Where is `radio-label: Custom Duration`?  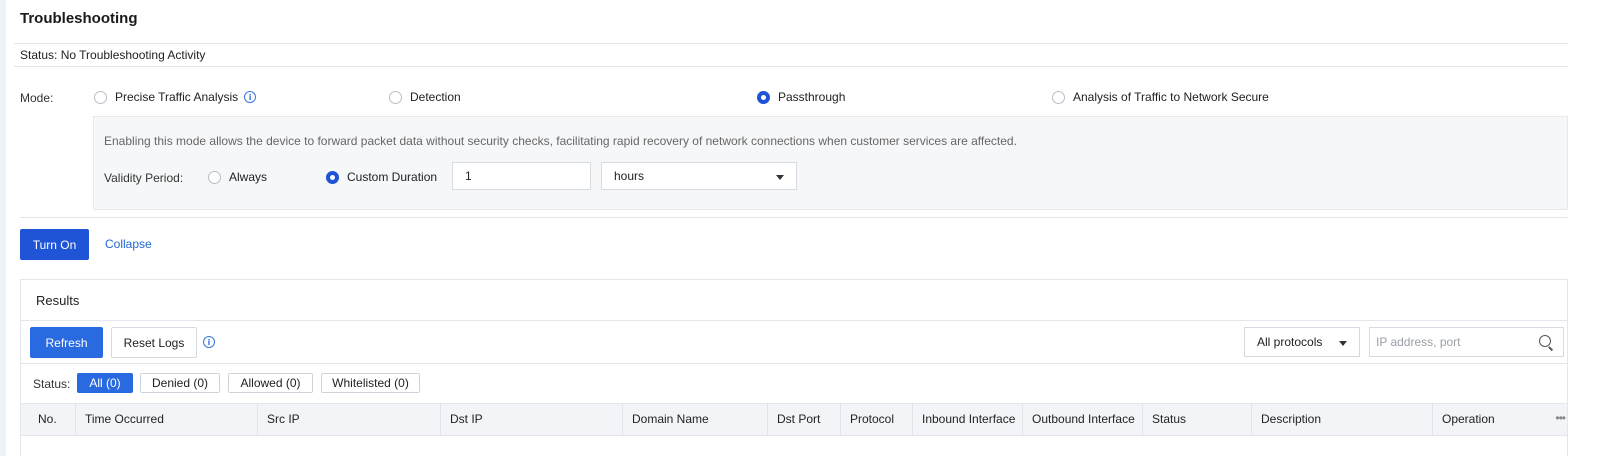
radio-label: Custom Duration is located at coordinates (392, 177).